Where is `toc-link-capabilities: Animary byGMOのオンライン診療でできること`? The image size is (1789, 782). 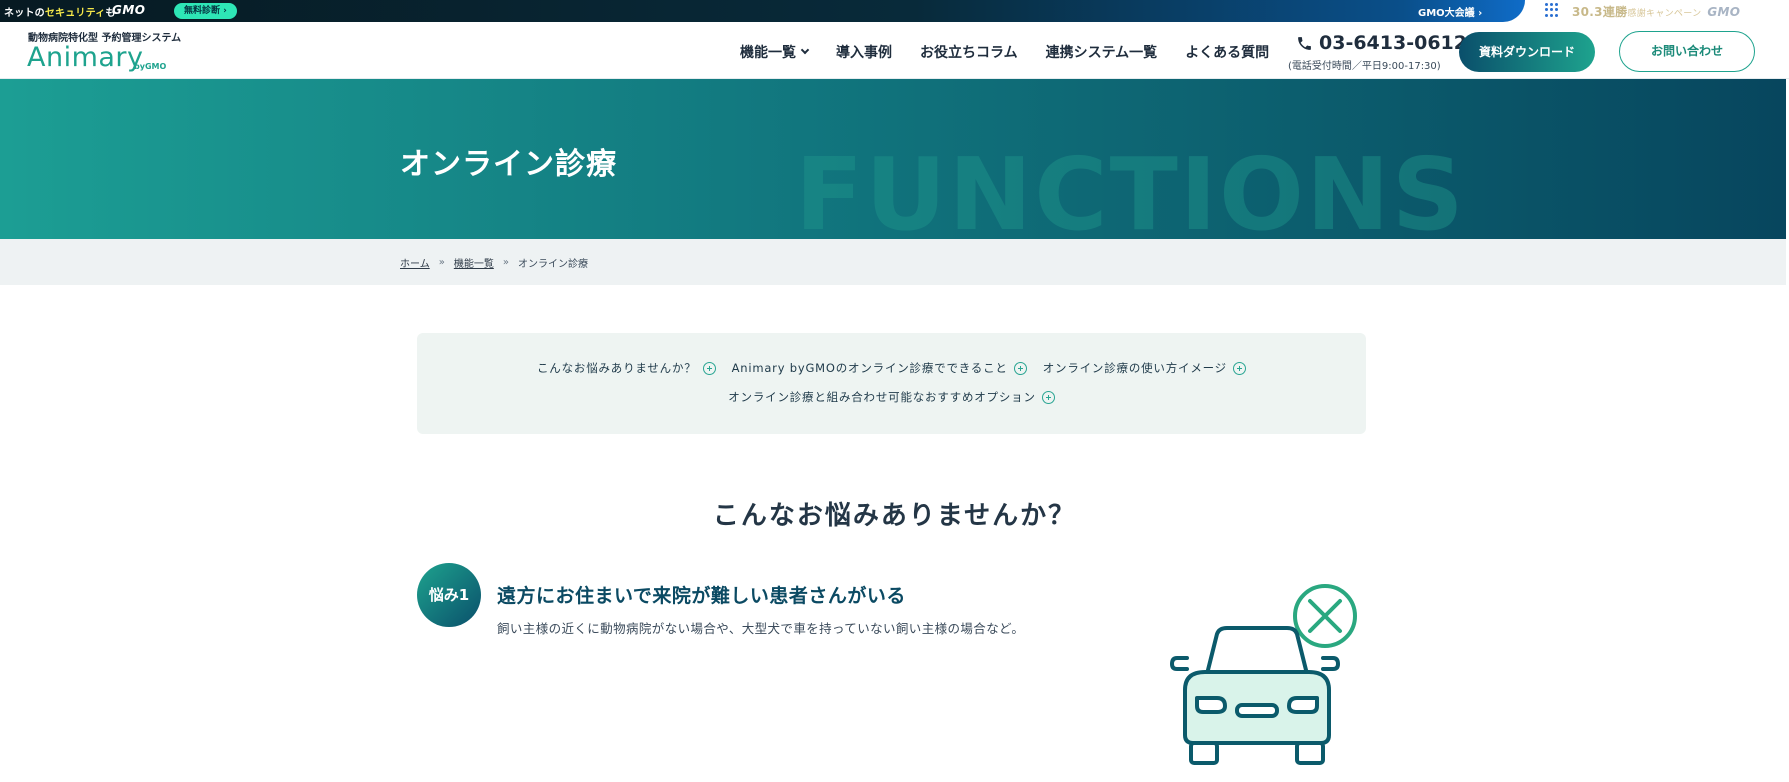 toc-link-capabilities: Animary byGMOのオンライン診療でできること is located at coordinates (879, 368).